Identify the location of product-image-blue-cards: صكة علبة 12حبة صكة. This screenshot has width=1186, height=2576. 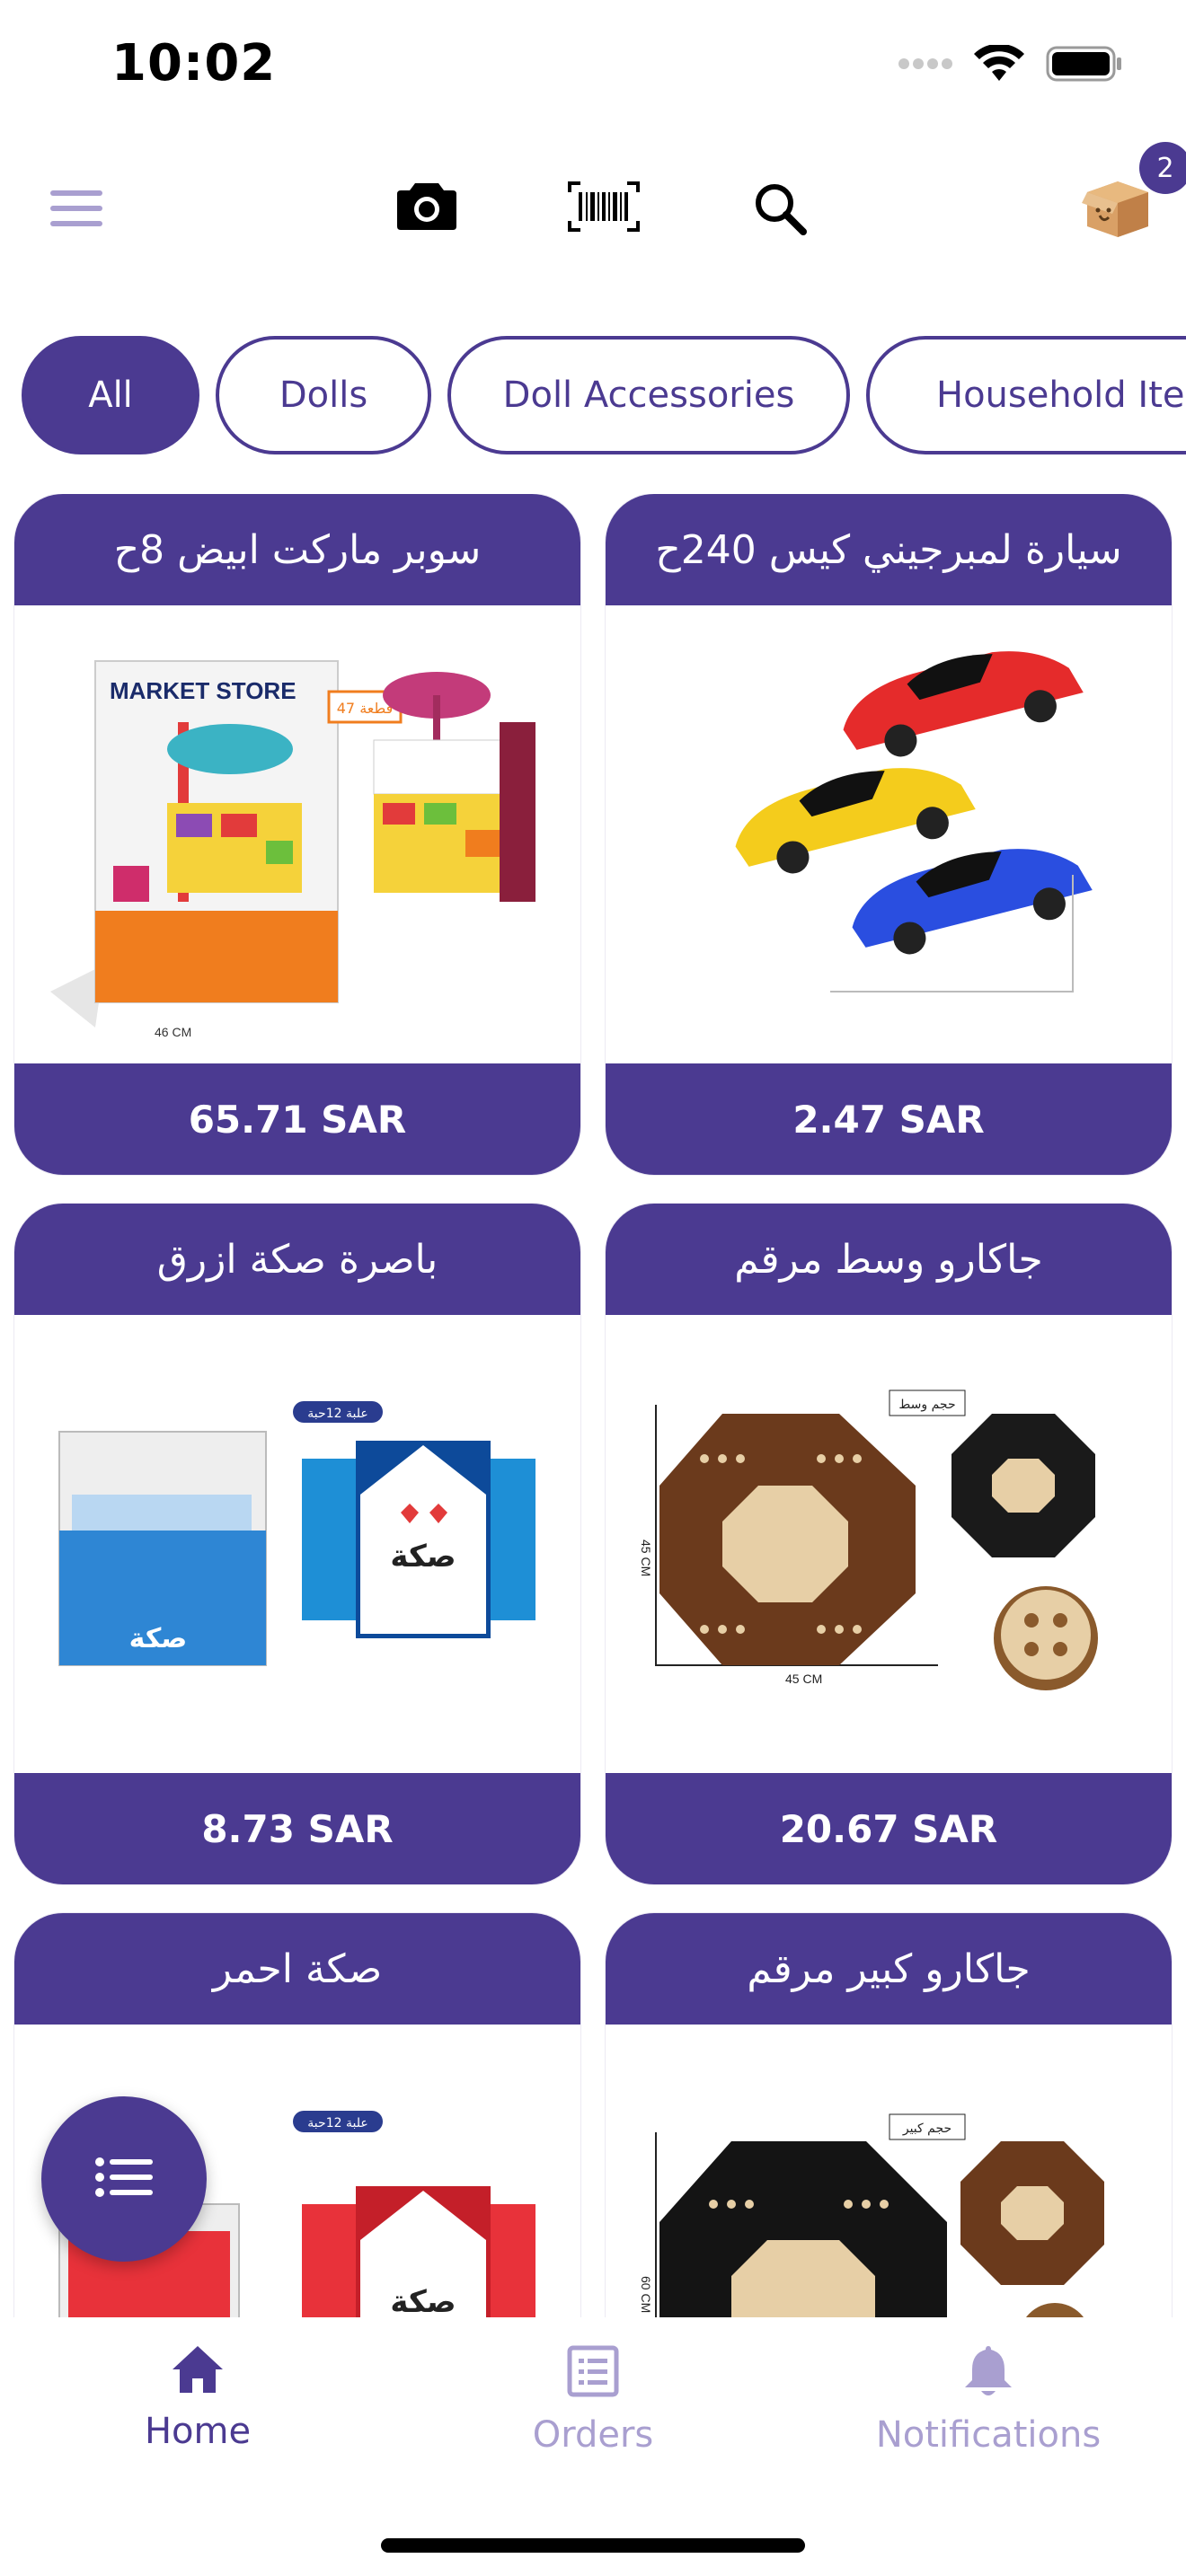
(297, 1544).